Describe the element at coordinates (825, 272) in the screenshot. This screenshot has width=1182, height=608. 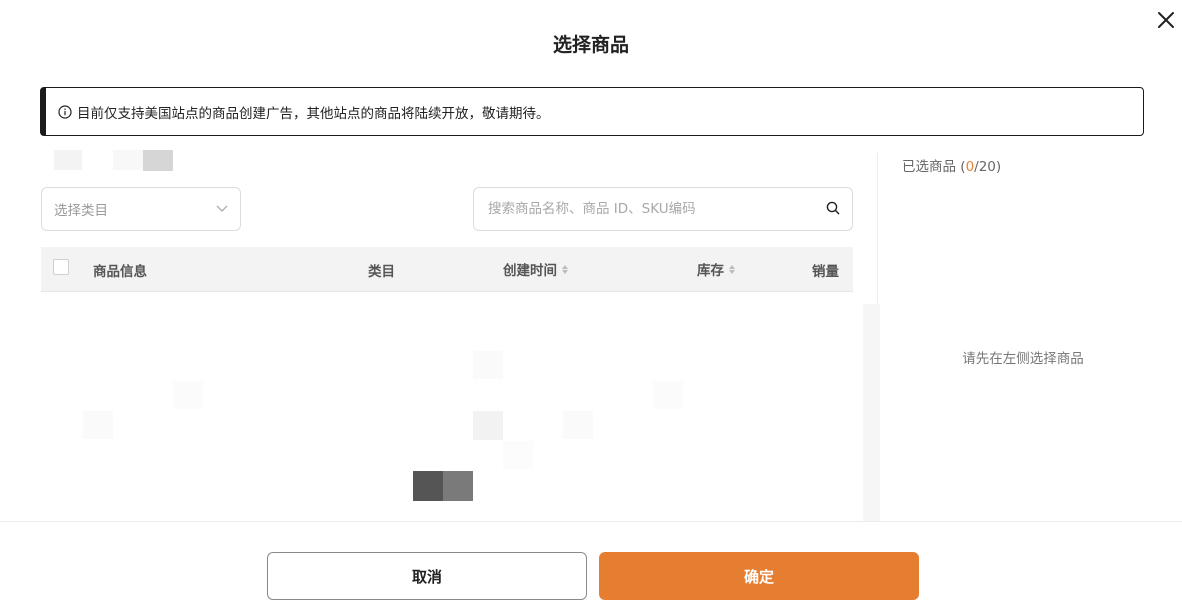
I see `column-sales: 销量` at that location.